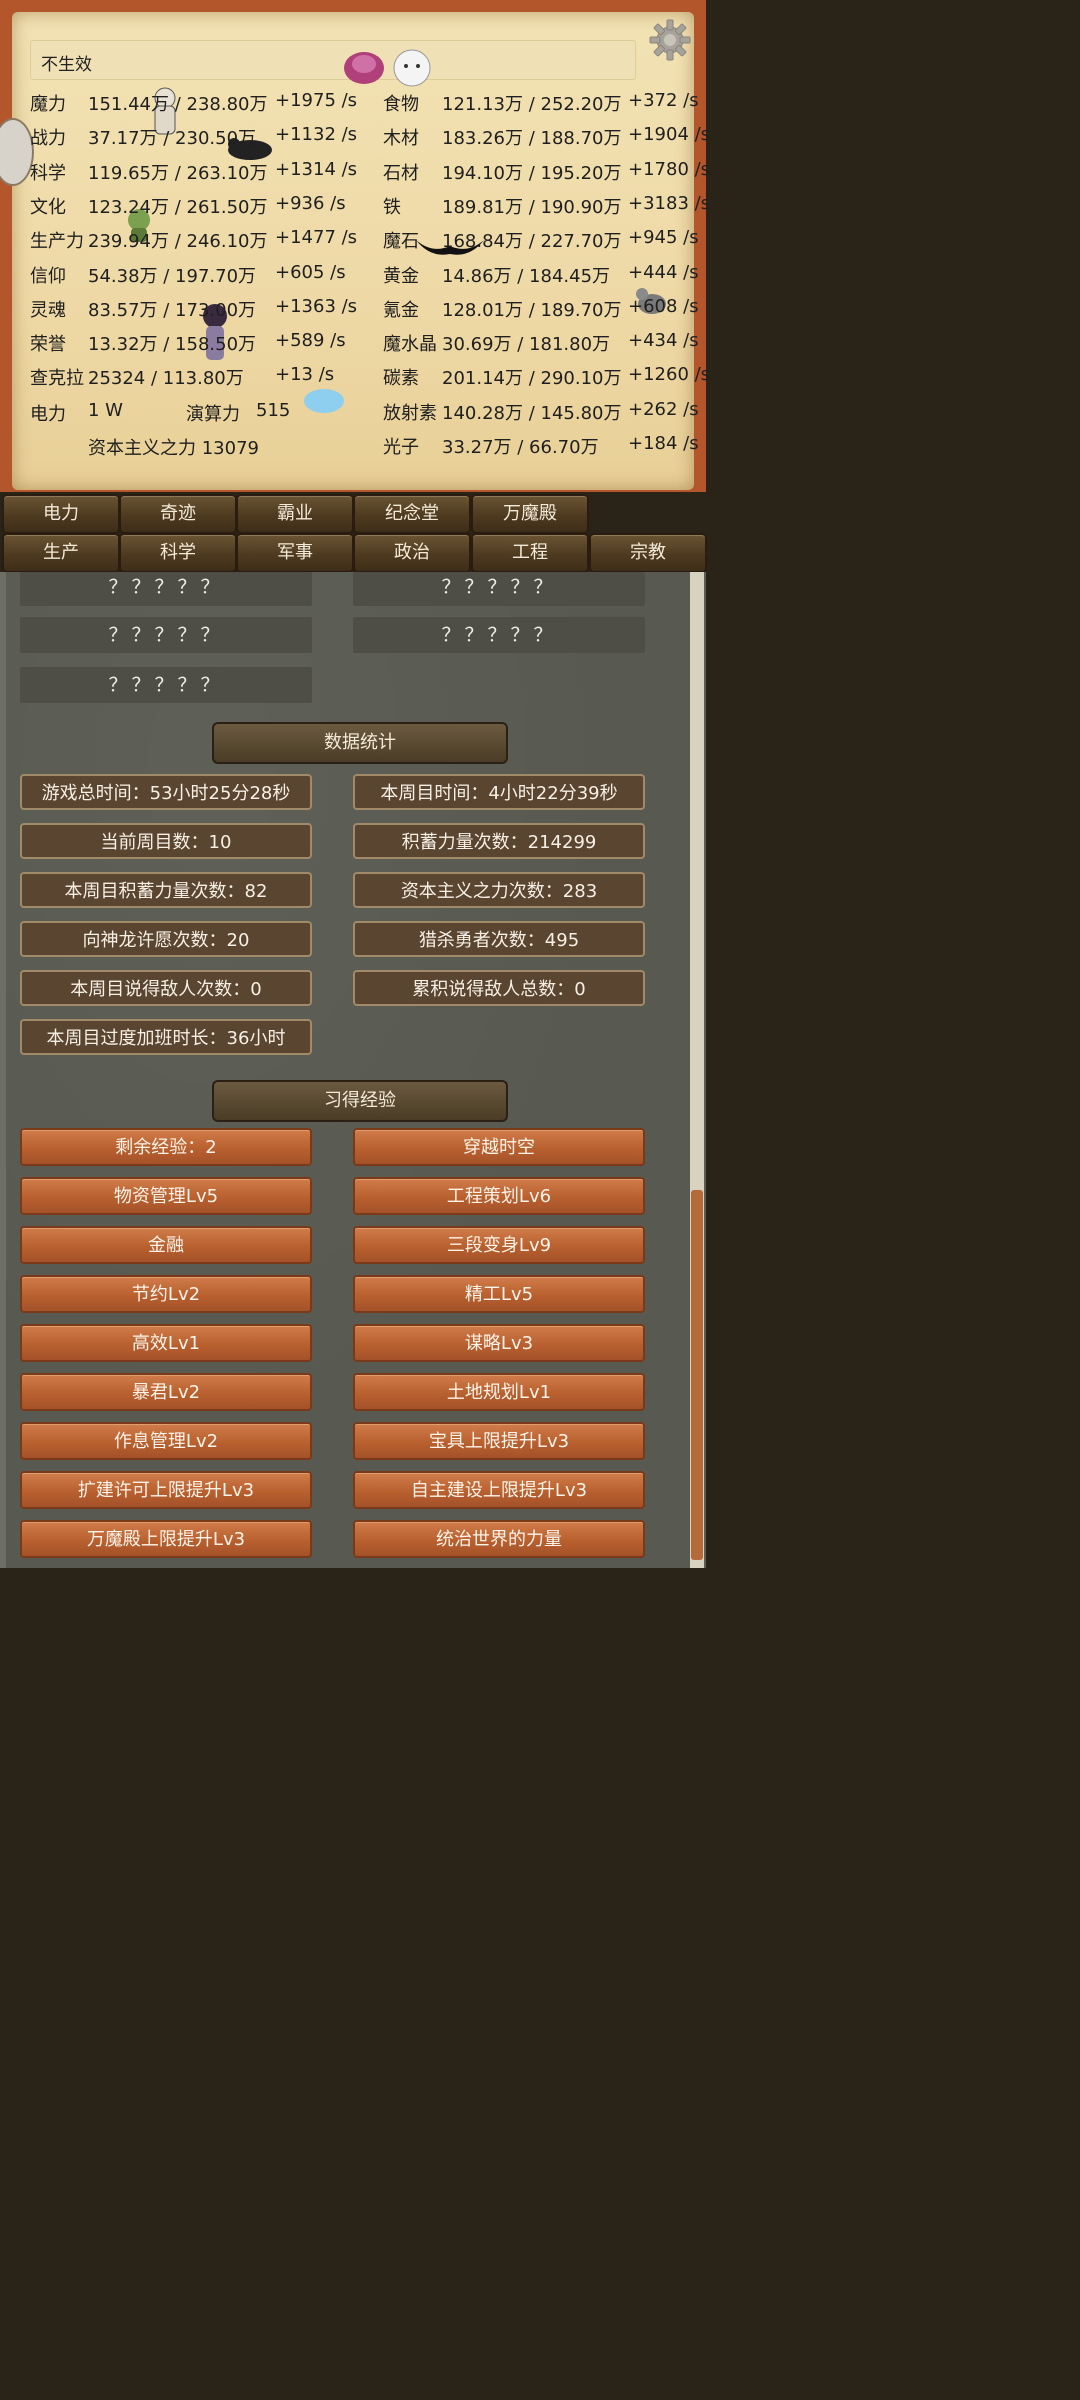 Image resolution: width=1080 pixels, height=2400 pixels. Describe the element at coordinates (530, 514) in the screenshot. I see `tab-pandemonium: 万魔殿` at that location.